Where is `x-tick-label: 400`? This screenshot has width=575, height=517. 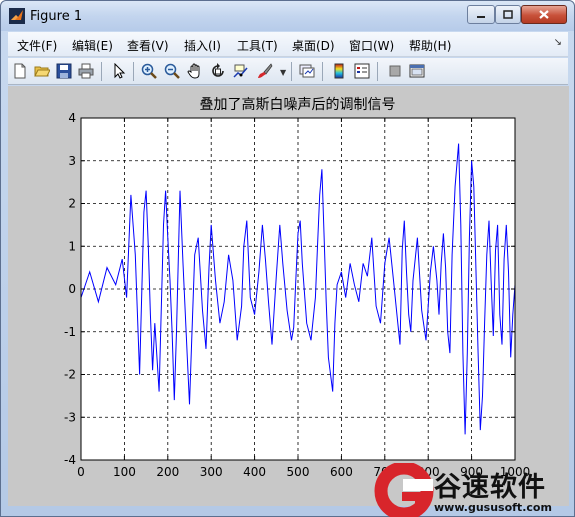 x-tick-label: 400 is located at coordinates (254, 472).